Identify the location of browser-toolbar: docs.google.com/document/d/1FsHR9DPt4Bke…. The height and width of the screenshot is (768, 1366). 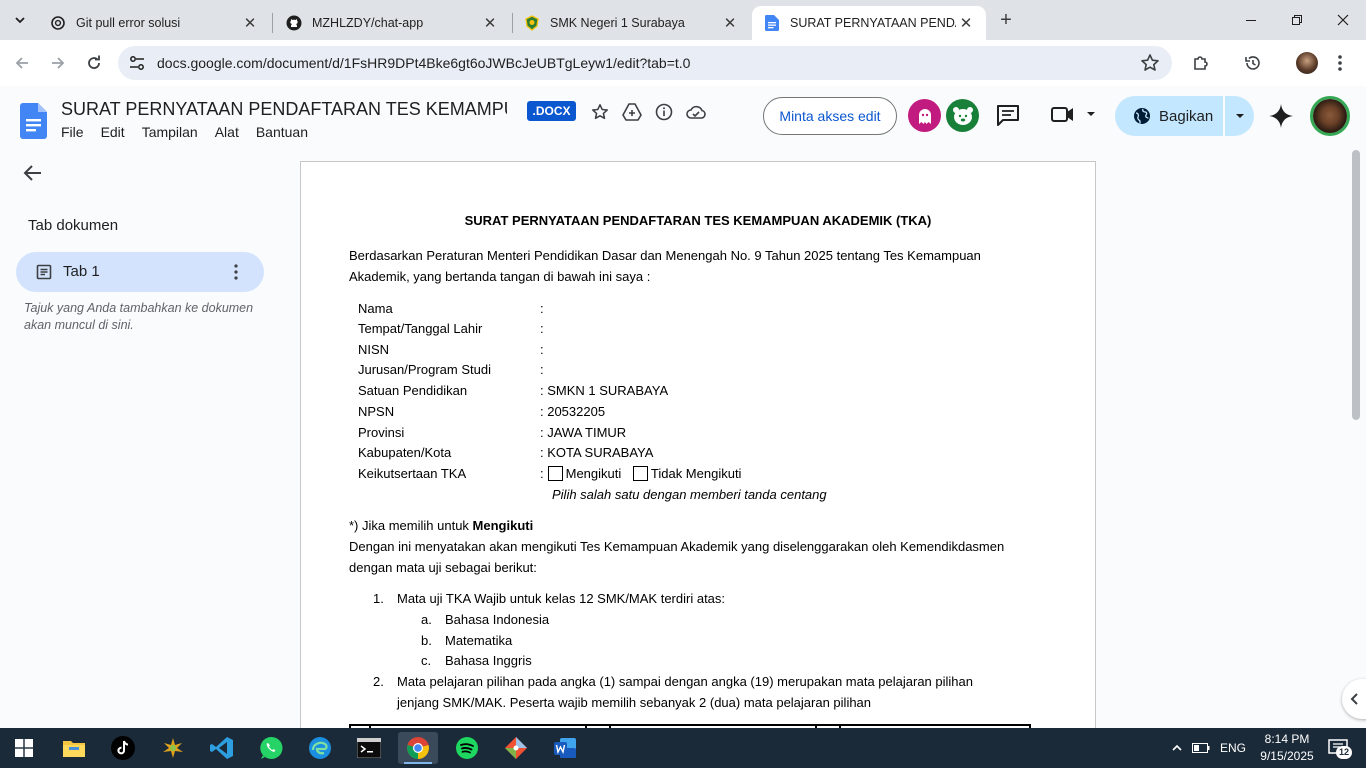
(683, 63).